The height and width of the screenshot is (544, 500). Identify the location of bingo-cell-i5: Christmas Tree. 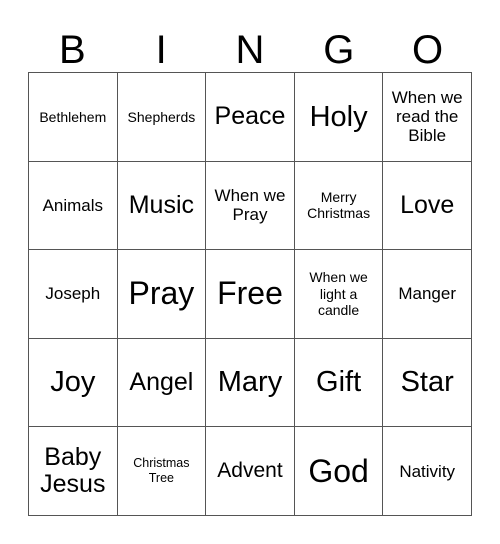
(162, 471).